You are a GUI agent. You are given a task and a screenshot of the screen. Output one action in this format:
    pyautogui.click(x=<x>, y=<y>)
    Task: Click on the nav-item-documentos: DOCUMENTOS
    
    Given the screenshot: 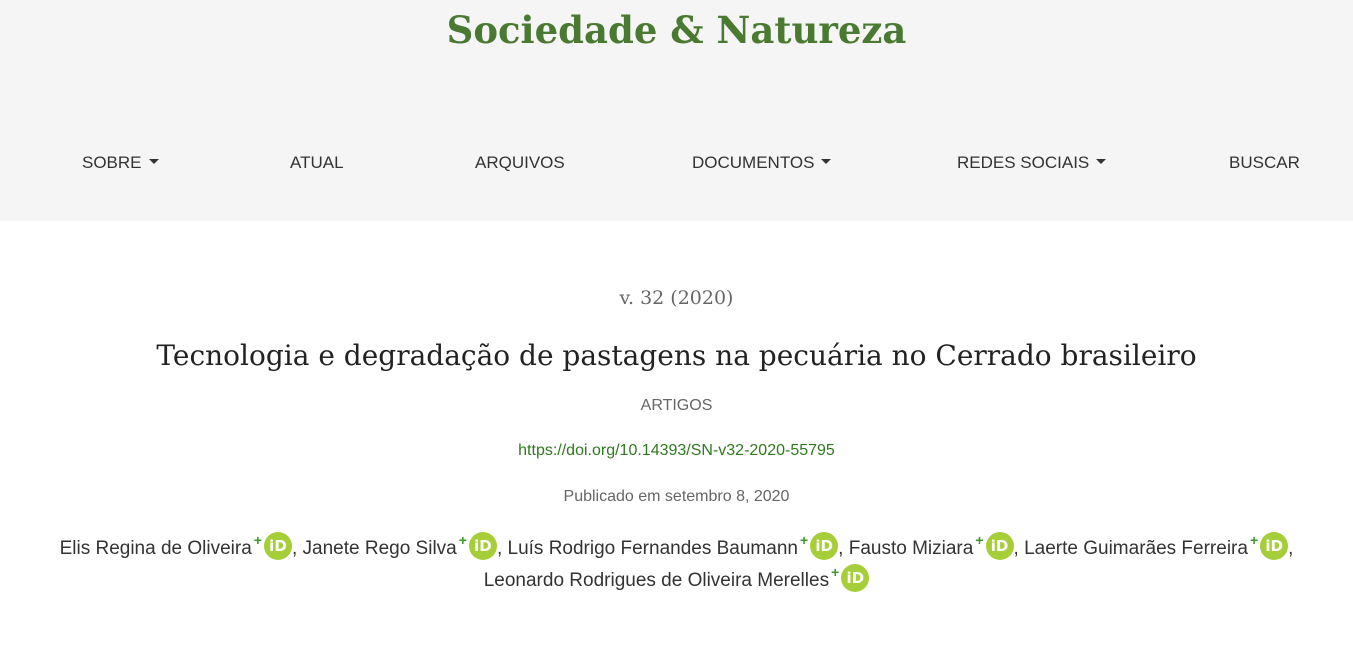 What is the action you would take?
    pyautogui.click(x=762, y=163)
    